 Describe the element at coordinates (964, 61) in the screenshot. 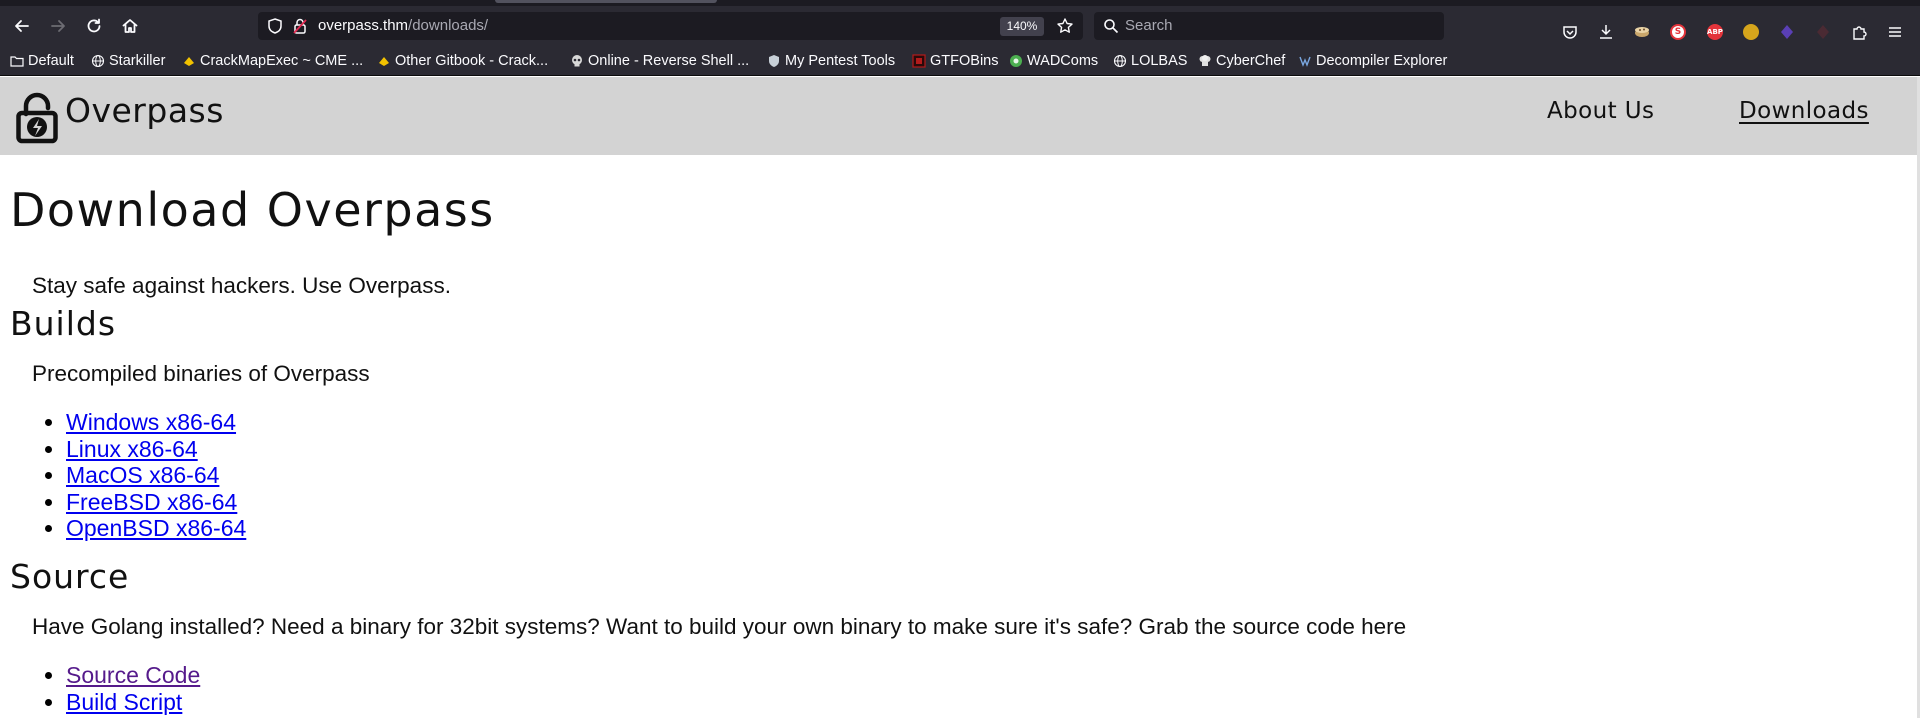

I see `bookmark-label: GTFOBins` at that location.